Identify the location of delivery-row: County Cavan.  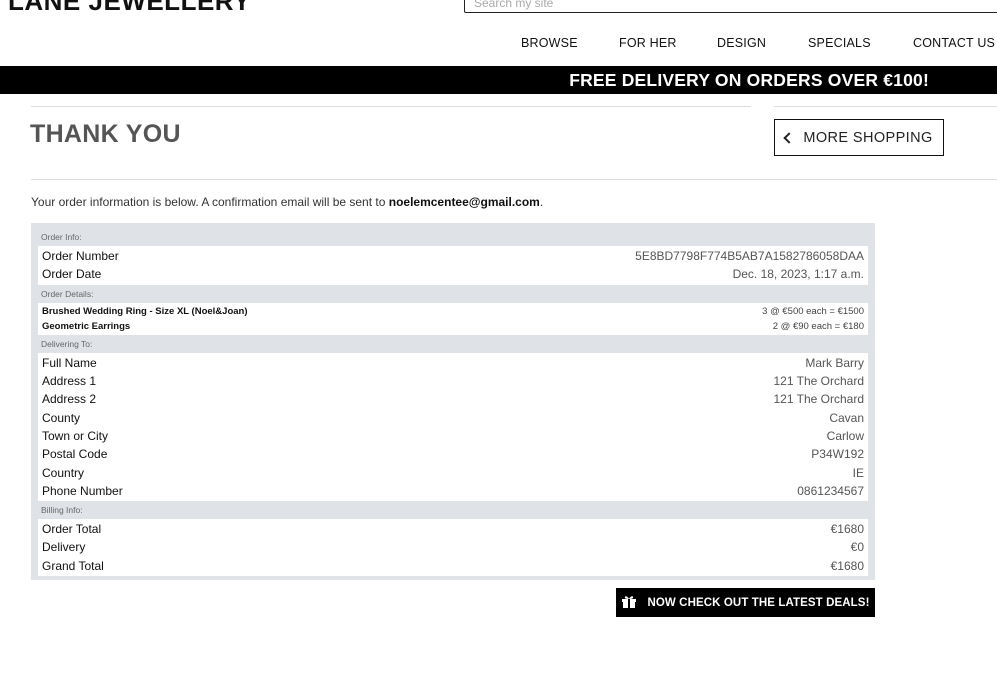
(453, 417).